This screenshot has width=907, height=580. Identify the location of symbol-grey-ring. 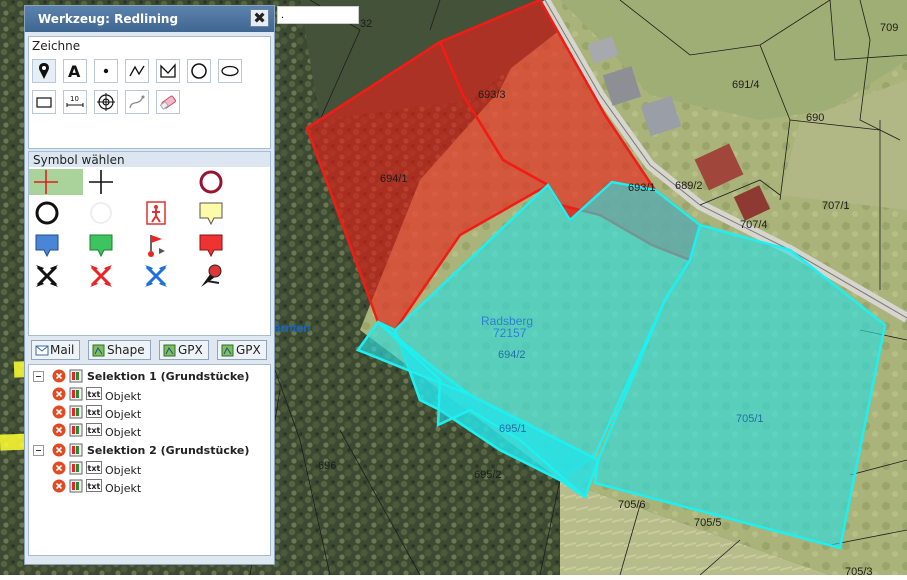
(100, 213).